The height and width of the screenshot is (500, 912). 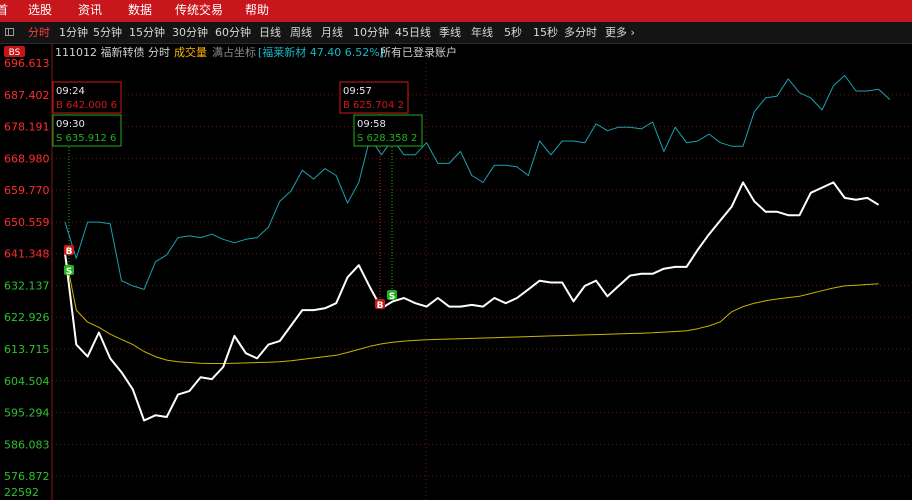 I want to click on y-tick-label: 576.872, so click(x=27, y=476).